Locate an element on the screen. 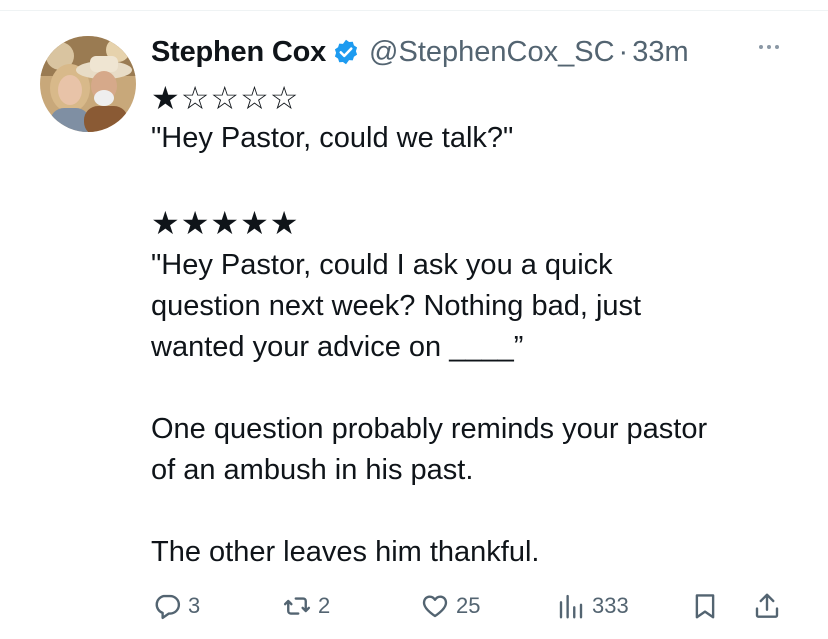 The height and width of the screenshot is (639, 828). user-handle: @StephenCox_SC is located at coordinates (491, 52).